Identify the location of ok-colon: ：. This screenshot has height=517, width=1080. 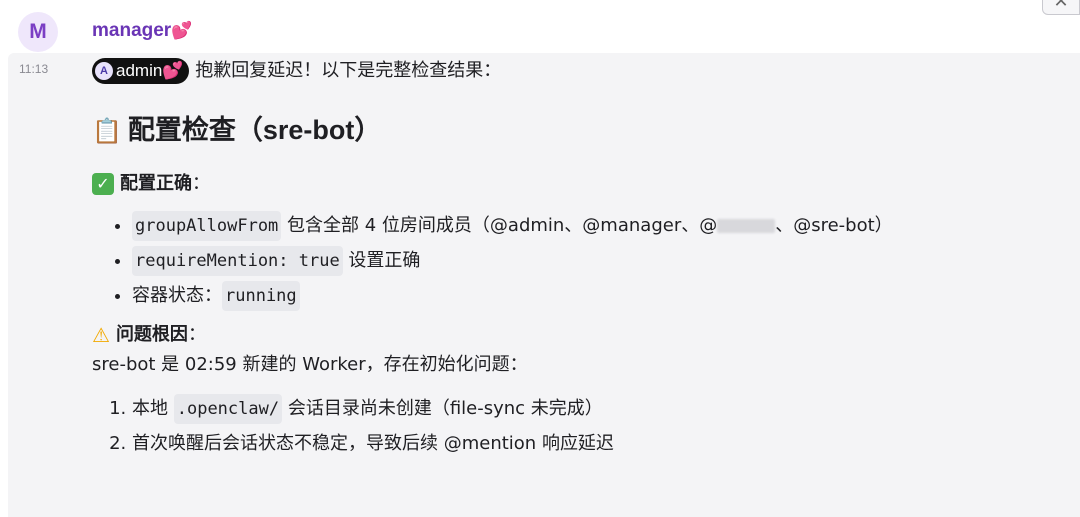
(201, 183).